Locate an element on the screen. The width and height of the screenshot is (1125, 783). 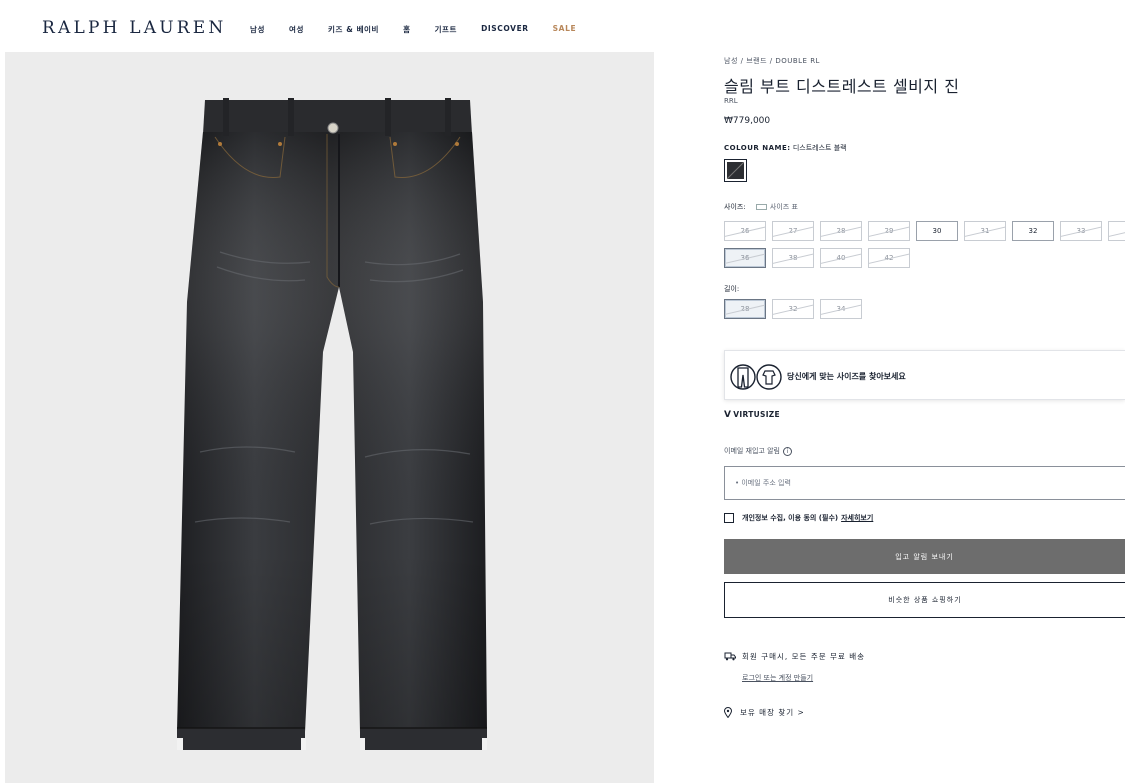
location-pin-icon is located at coordinates (728, 712).